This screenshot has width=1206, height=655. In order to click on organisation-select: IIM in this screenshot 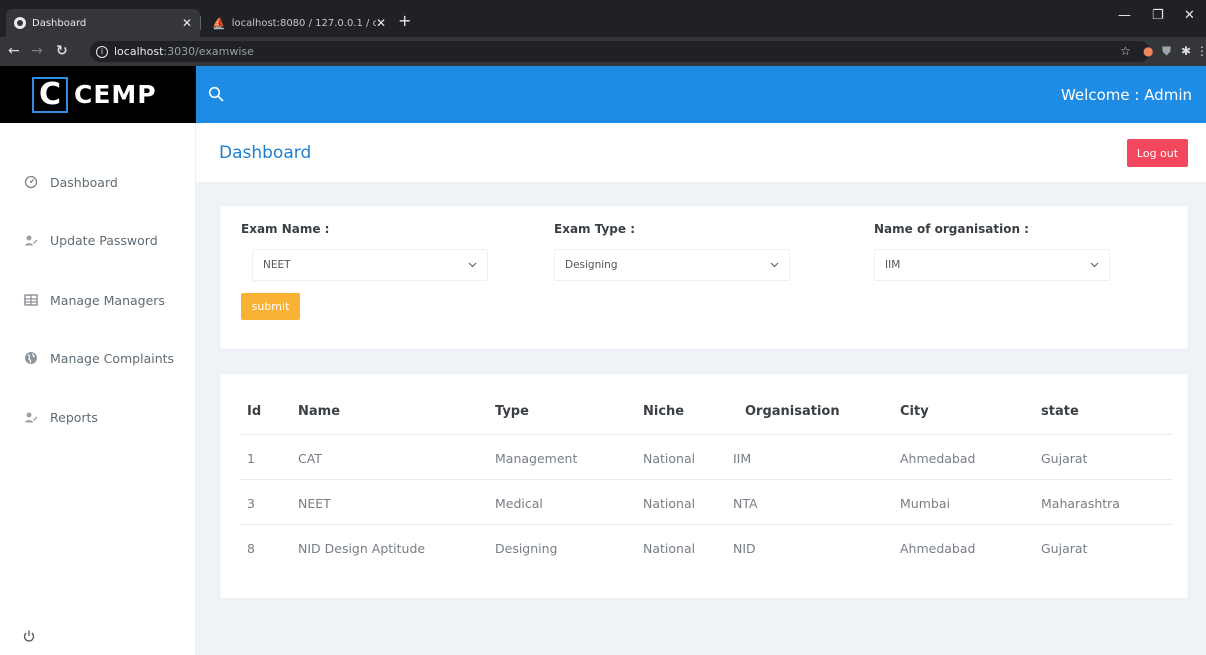, I will do `click(992, 265)`.